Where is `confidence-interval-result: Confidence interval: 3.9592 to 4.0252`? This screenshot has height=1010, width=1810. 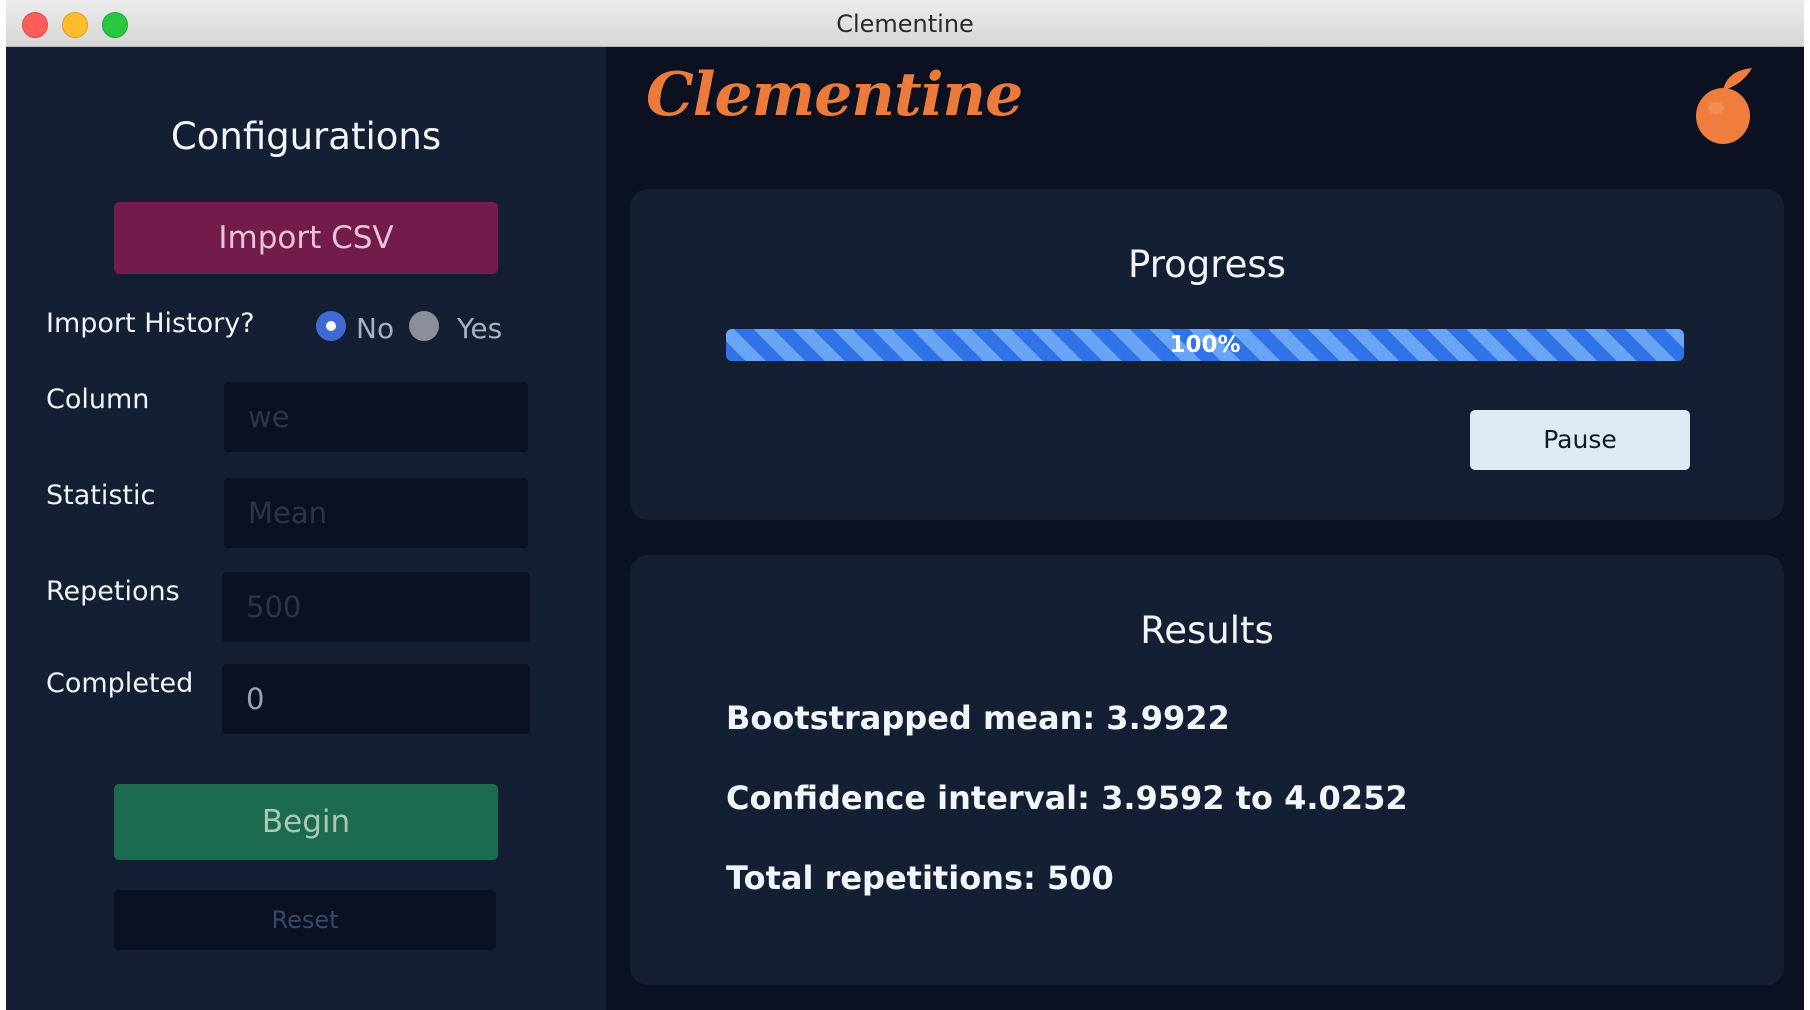
confidence-interval-result: Confidence interval: 3.9592 to 4.0252 is located at coordinates (1067, 798).